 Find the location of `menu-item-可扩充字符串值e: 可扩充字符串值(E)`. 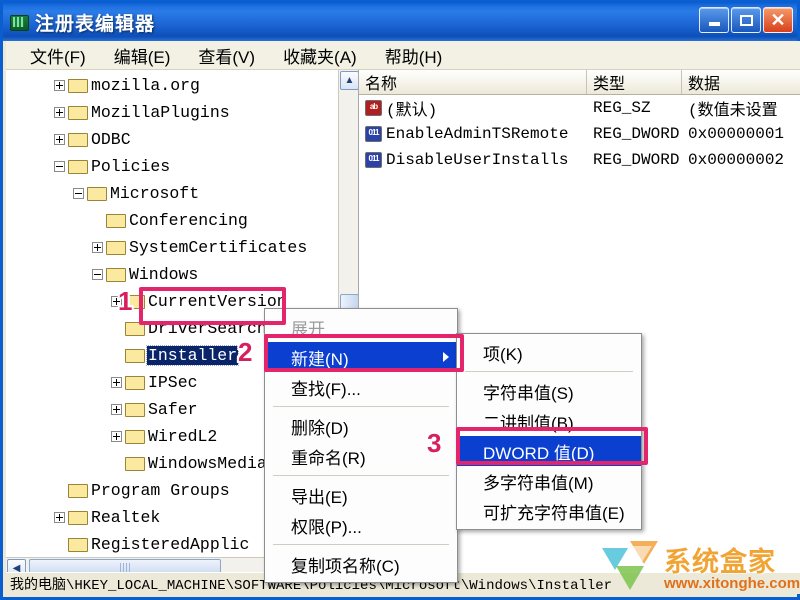

menu-item-可扩充字符串值e: 可扩充字符串值(E) is located at coordinates (549, 511).